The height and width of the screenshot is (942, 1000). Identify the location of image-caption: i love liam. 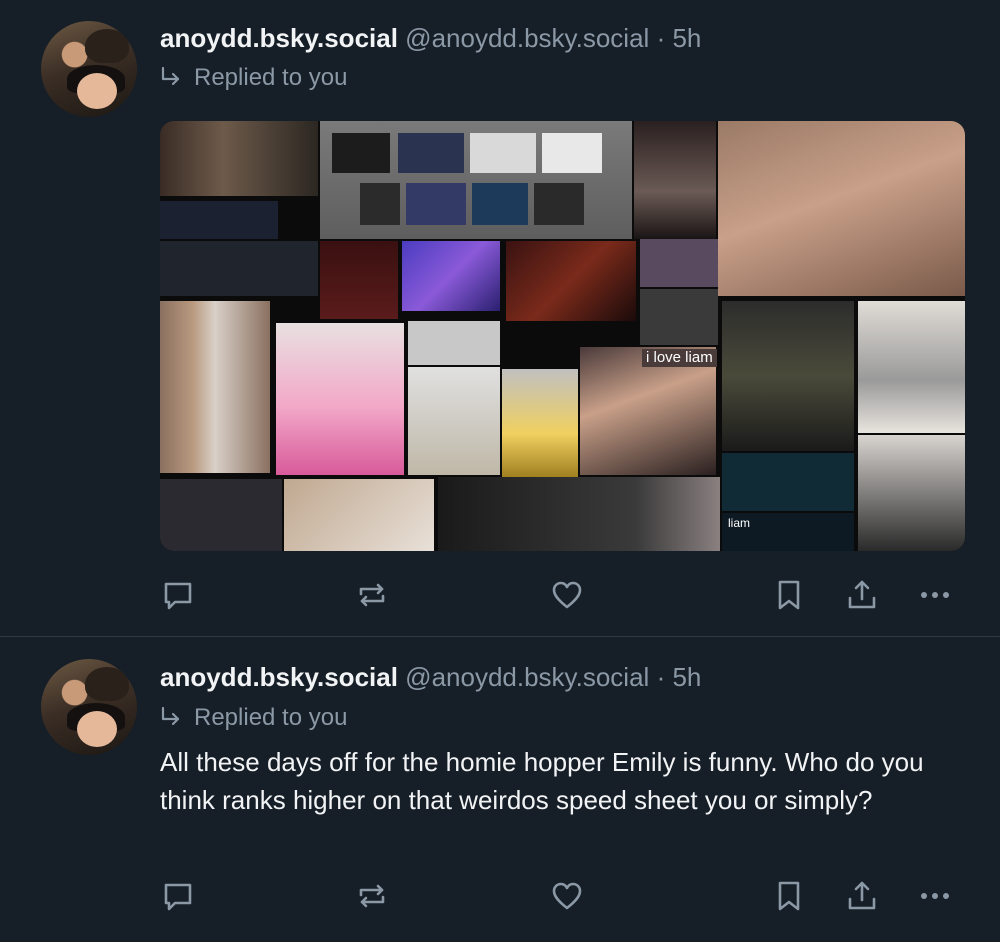
(679, 358).